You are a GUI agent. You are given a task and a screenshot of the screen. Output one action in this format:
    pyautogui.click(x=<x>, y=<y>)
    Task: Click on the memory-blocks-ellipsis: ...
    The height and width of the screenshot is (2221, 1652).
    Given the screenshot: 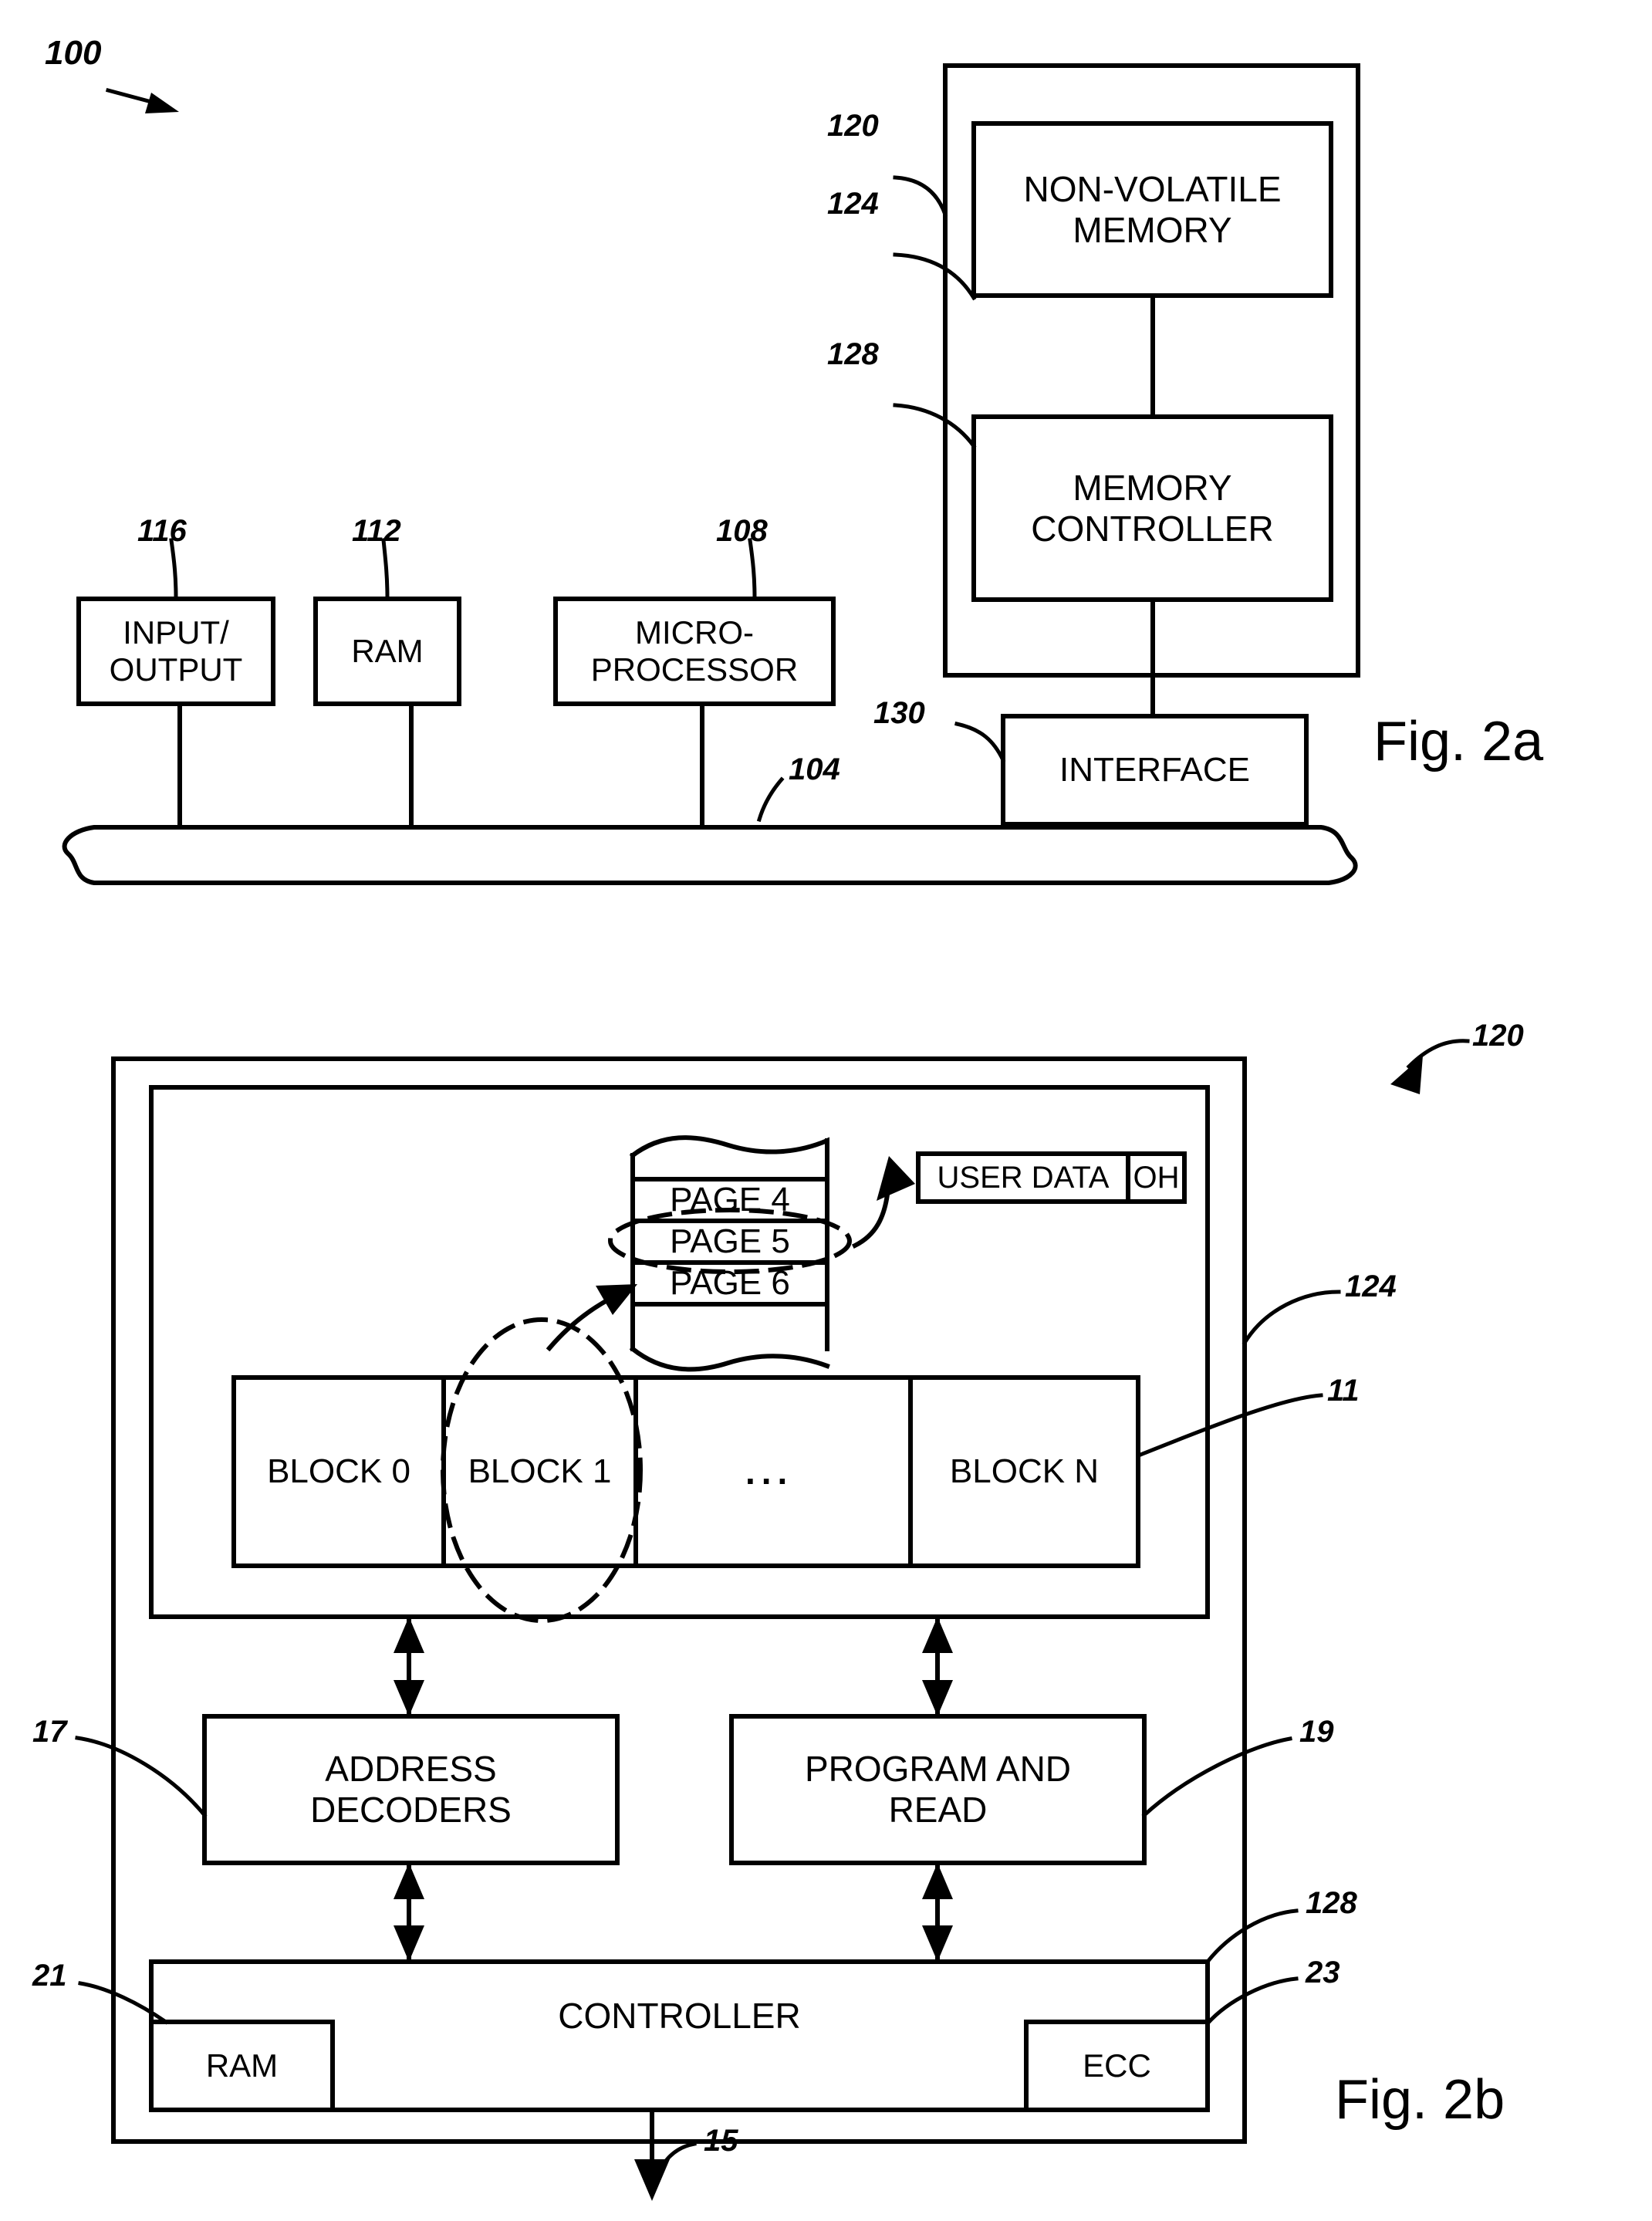 What is the action you would take?
    pyautogui.click(x=769, y=1472)
    